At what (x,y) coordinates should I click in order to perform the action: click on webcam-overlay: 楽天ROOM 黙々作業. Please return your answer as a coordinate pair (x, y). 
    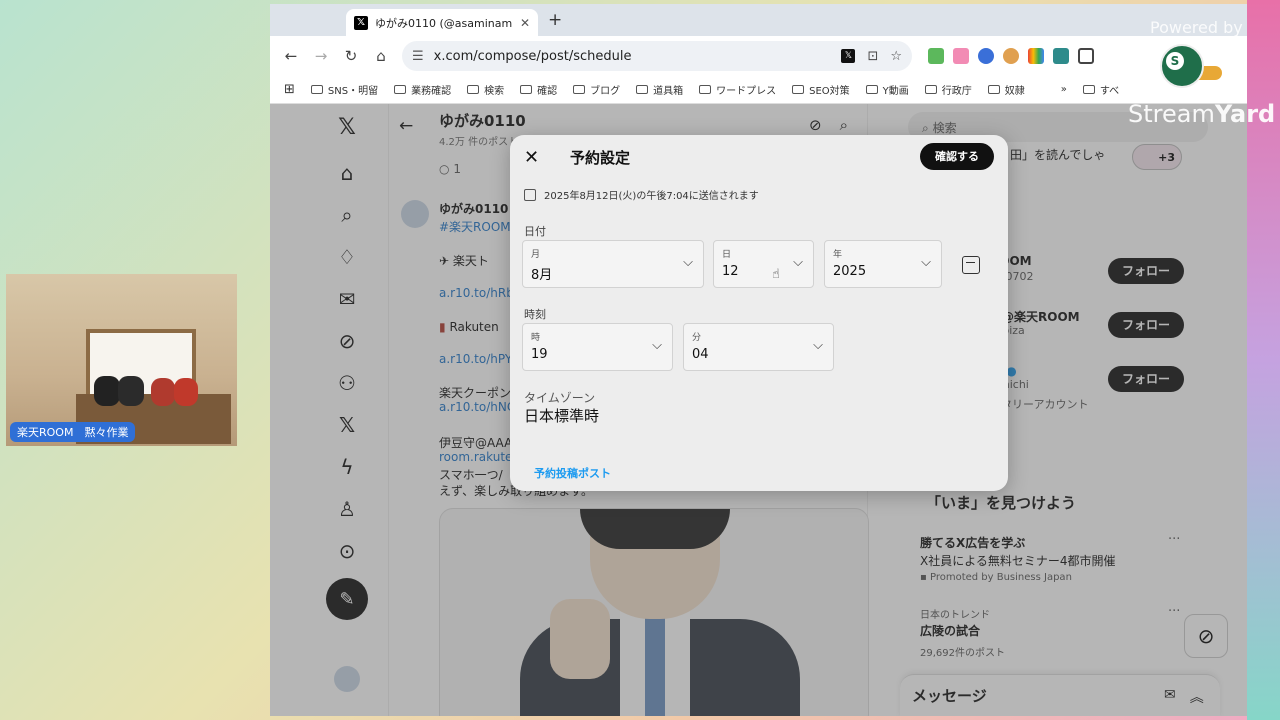
    Looking at the image, I should click on (121, 360).